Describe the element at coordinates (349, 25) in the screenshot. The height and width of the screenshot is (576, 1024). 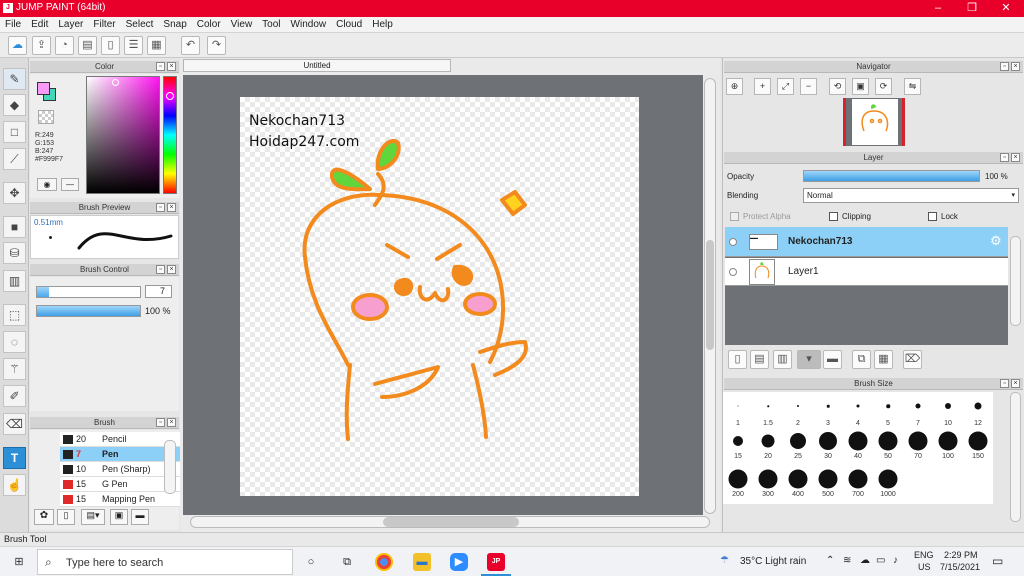
I see `menu-cloud: Cloud` at that location.